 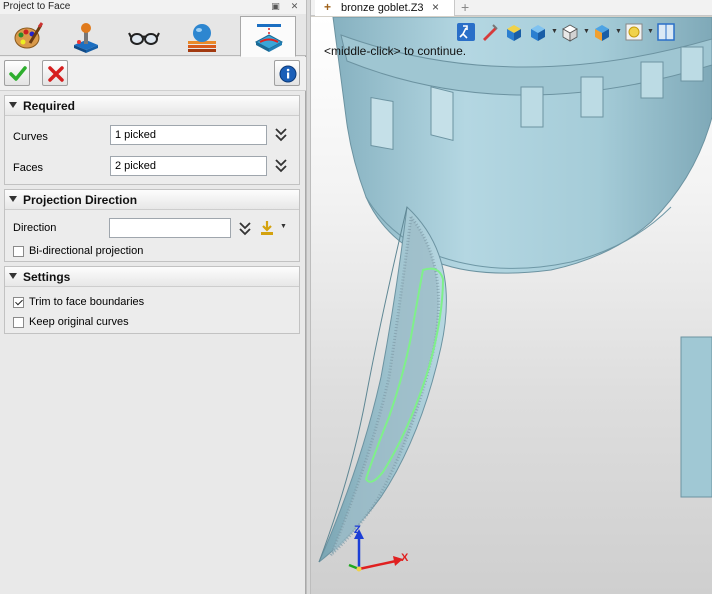 What do you see at coordinates (281, 166) in the screenshot?
I see `faces-expand-chevron-icon` at bounding box center [281, 166].